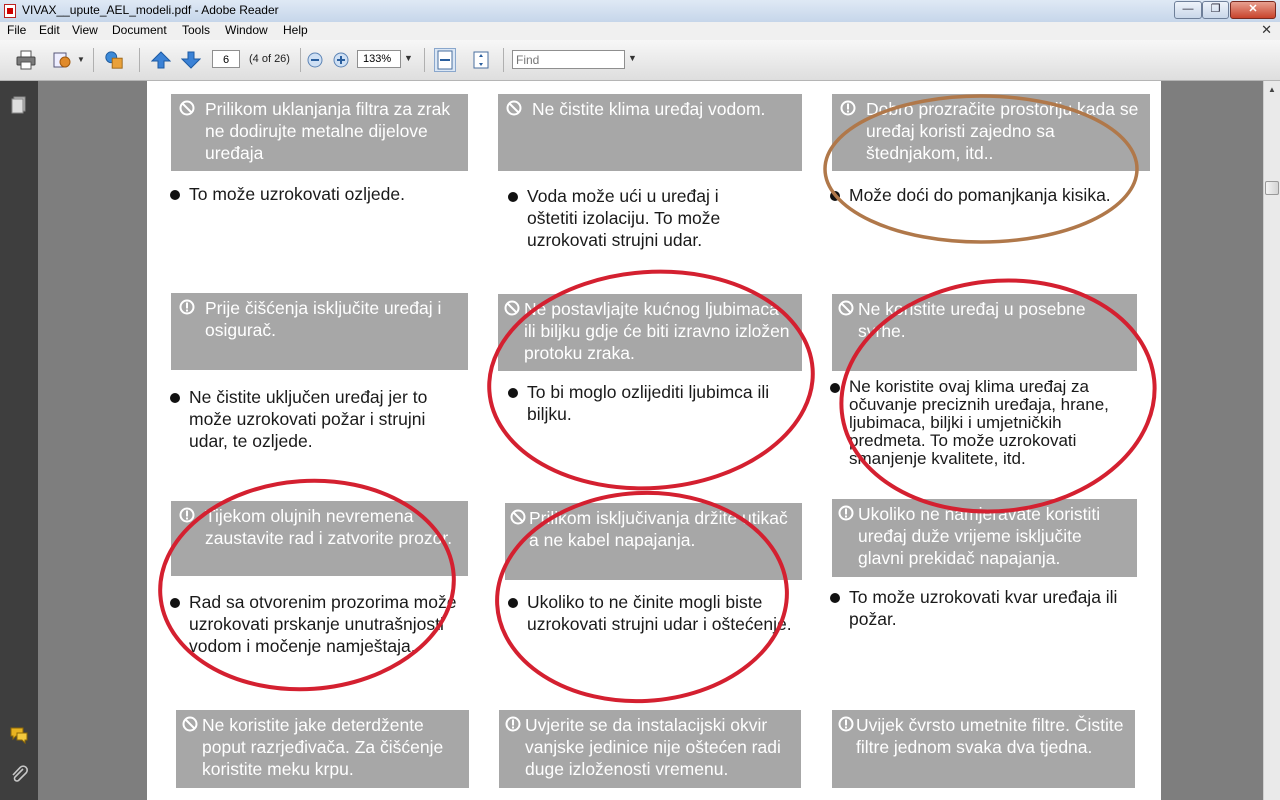 The width and height of the screenshot is (1280, 800). Describe the element at coordinates (19, 440) in the screenshot. I see `navigation-pane` at that location.